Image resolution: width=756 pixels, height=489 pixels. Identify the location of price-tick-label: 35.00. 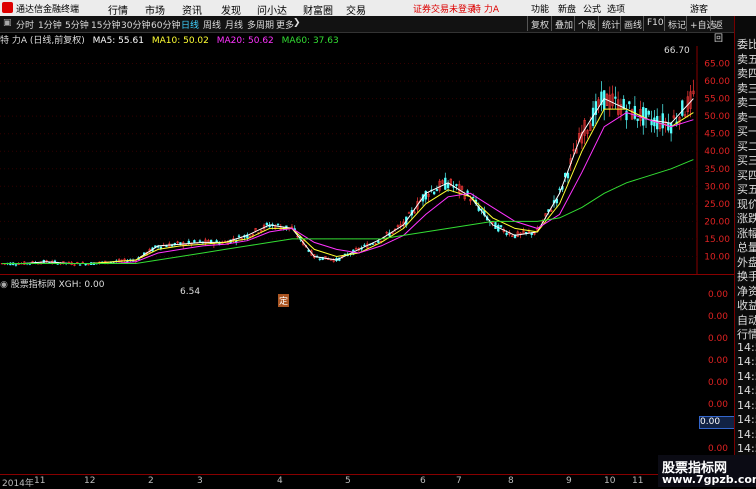
(717, 170).